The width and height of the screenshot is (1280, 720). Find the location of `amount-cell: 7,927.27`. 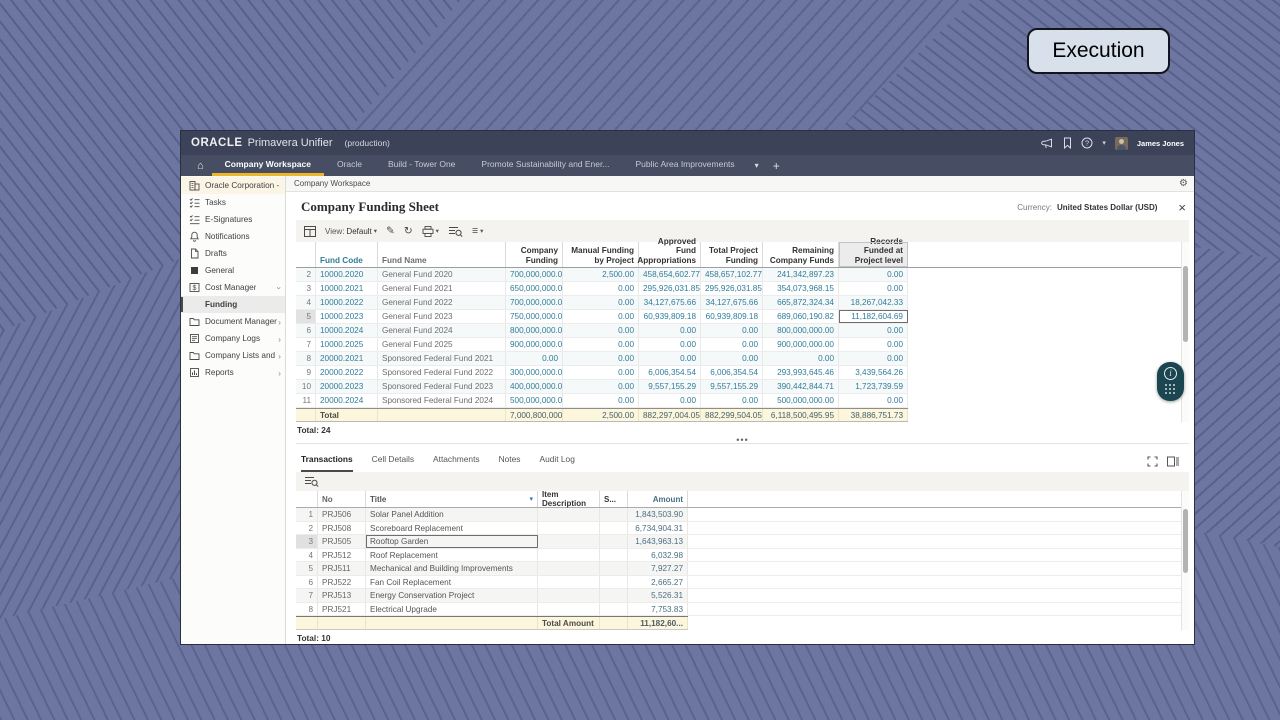

amount-cell: 7,927.27 is located at coordinates (658, 568).